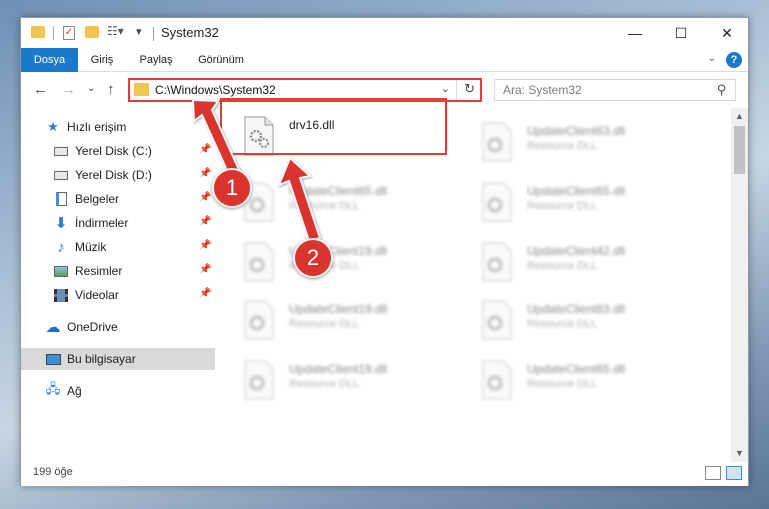 The height and width of the screenshot is (509, 769). I want to click on network-icon: 🖧, so click(53, 388).